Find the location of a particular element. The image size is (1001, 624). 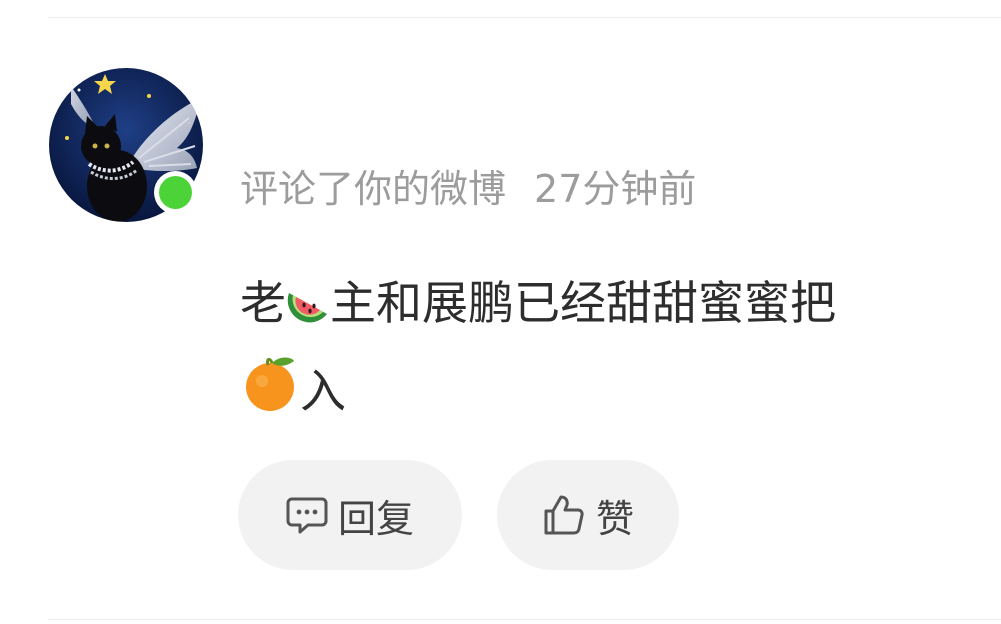

thumbs-up-icon is located at coordinates (564, 515).